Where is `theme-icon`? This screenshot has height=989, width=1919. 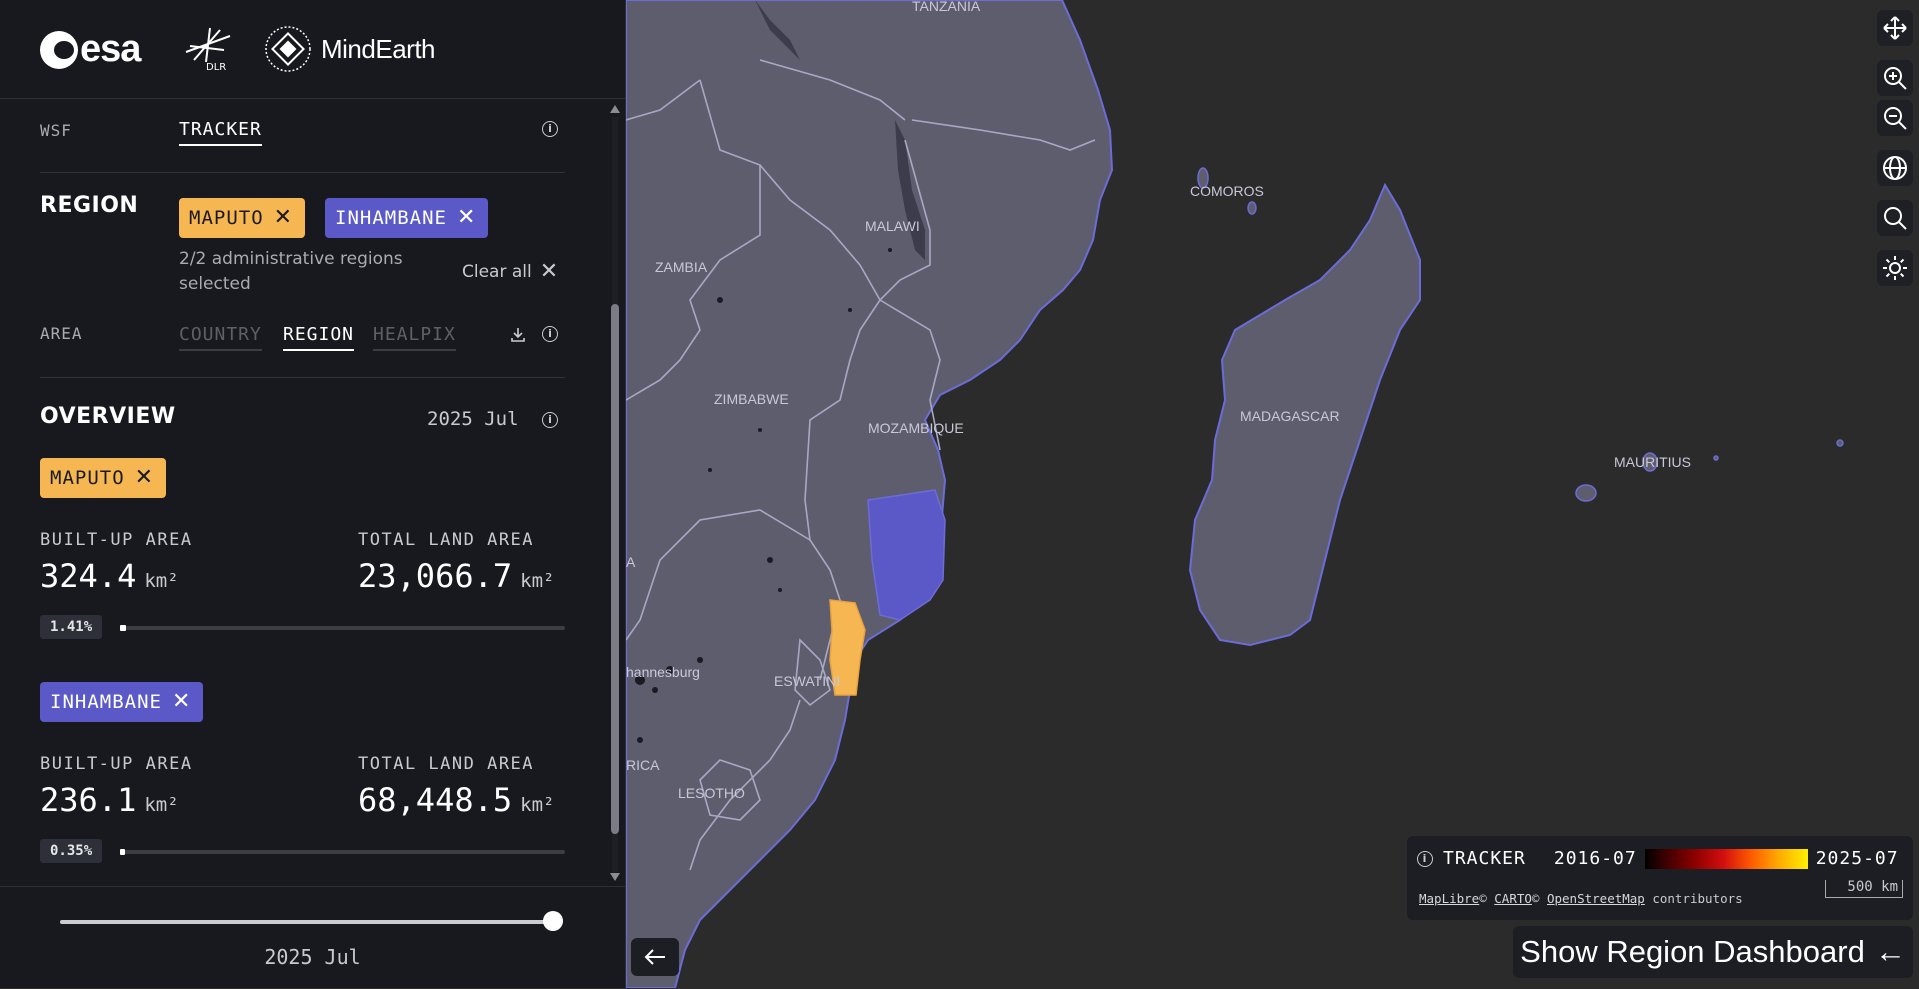
theme-icon is located at coordinates (1895, 268).